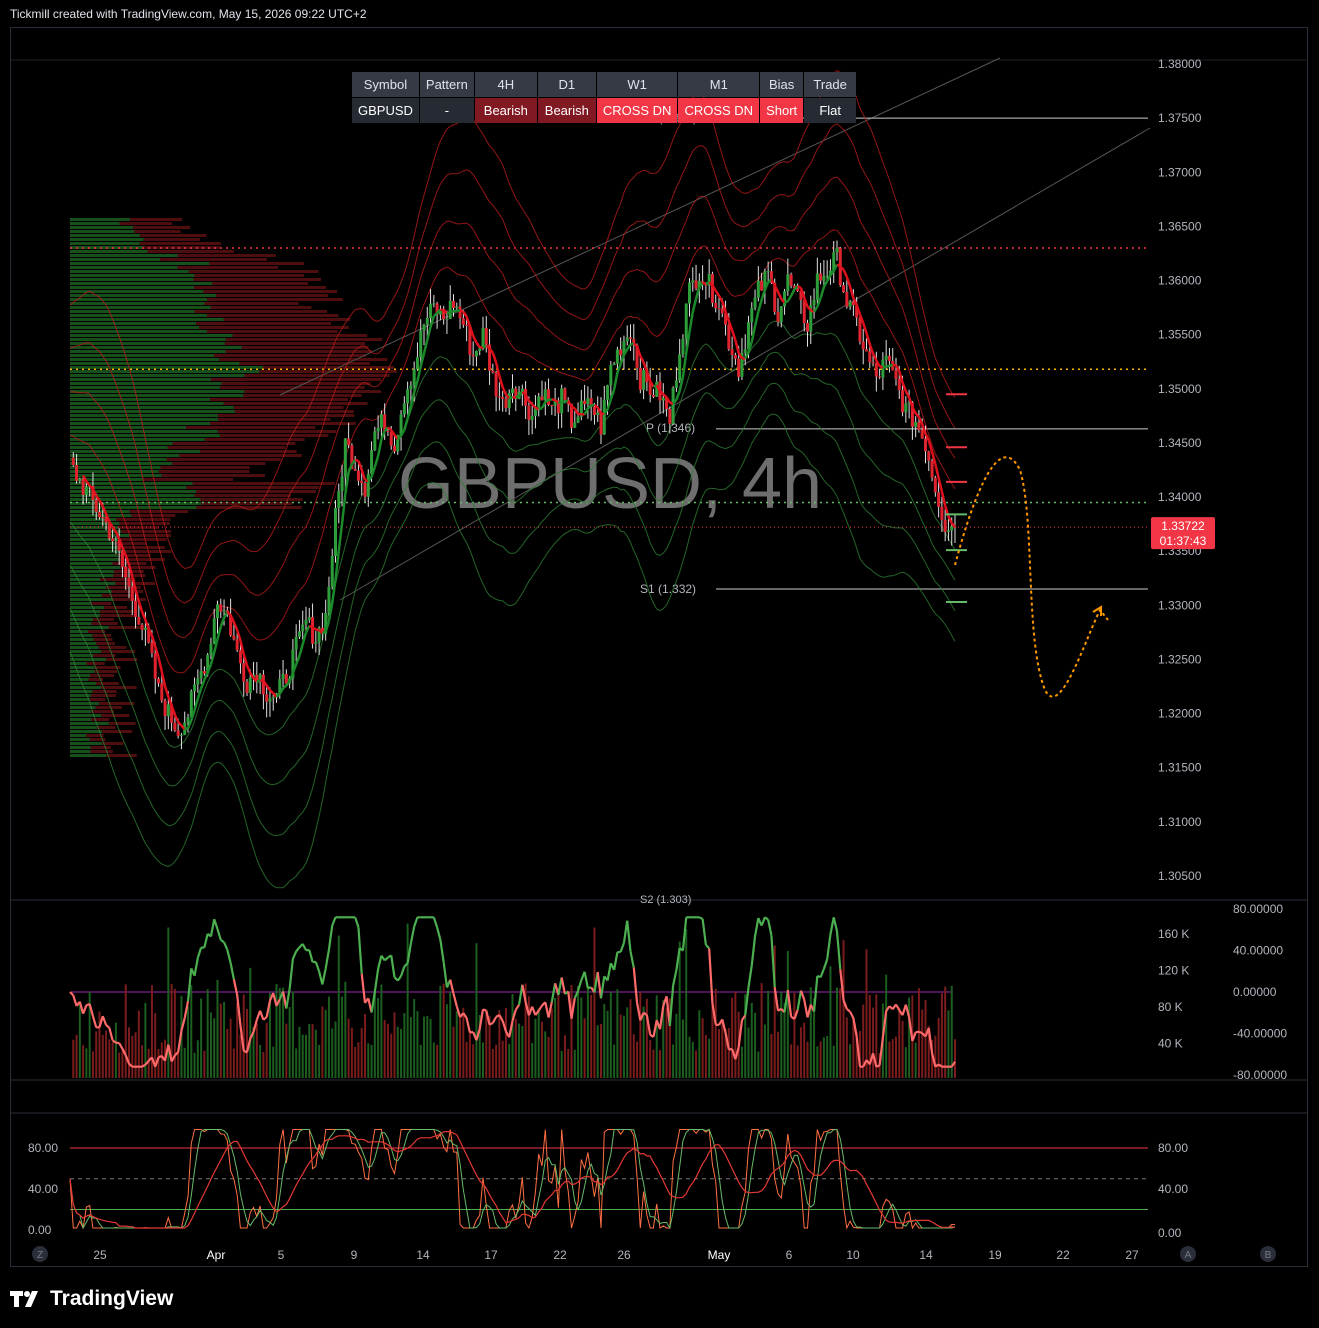  I want to click on pivot-s2-label: S2 (1.303), so click(665, 900).